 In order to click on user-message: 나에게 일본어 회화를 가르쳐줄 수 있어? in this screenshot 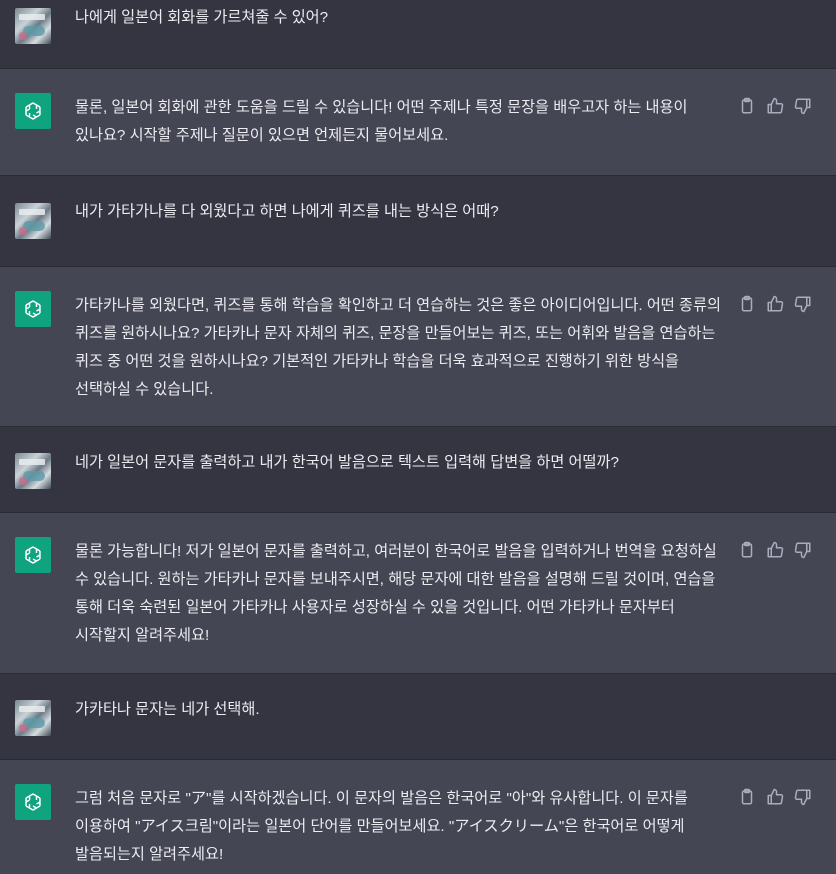, I will do `click(418, 34)`.